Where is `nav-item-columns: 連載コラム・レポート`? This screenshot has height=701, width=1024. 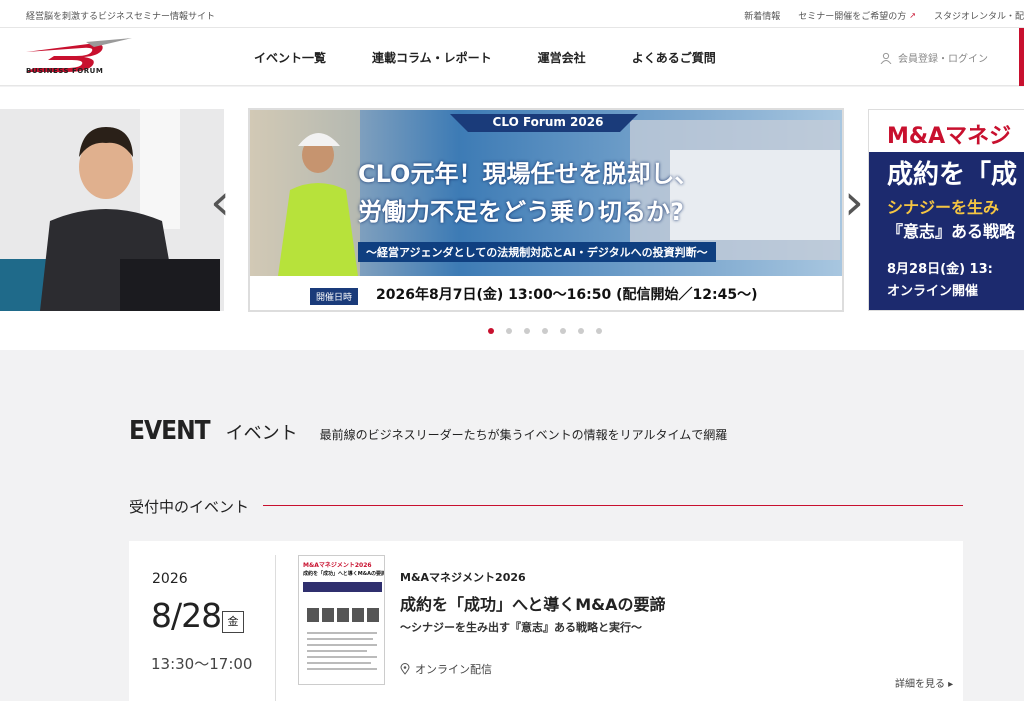 nav-item-columns: 連載コラム・レポート is located at coordinates (432, 57).